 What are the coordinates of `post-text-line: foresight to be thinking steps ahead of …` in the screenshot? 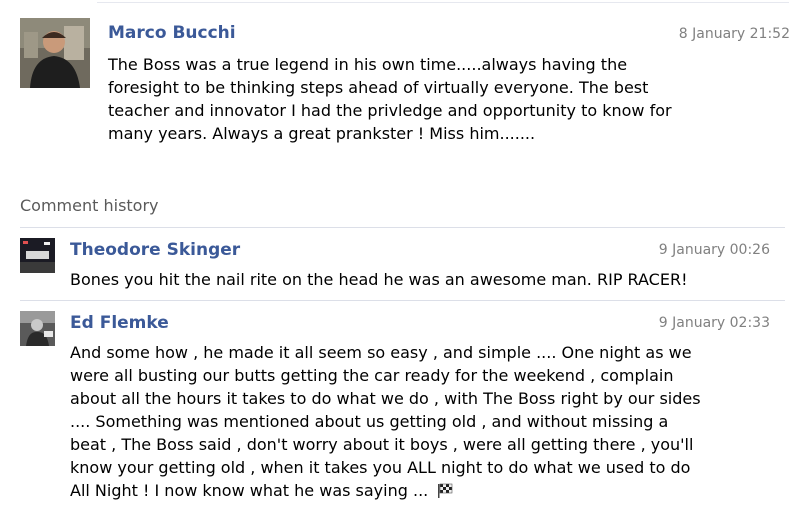 It's located at (378, 87).